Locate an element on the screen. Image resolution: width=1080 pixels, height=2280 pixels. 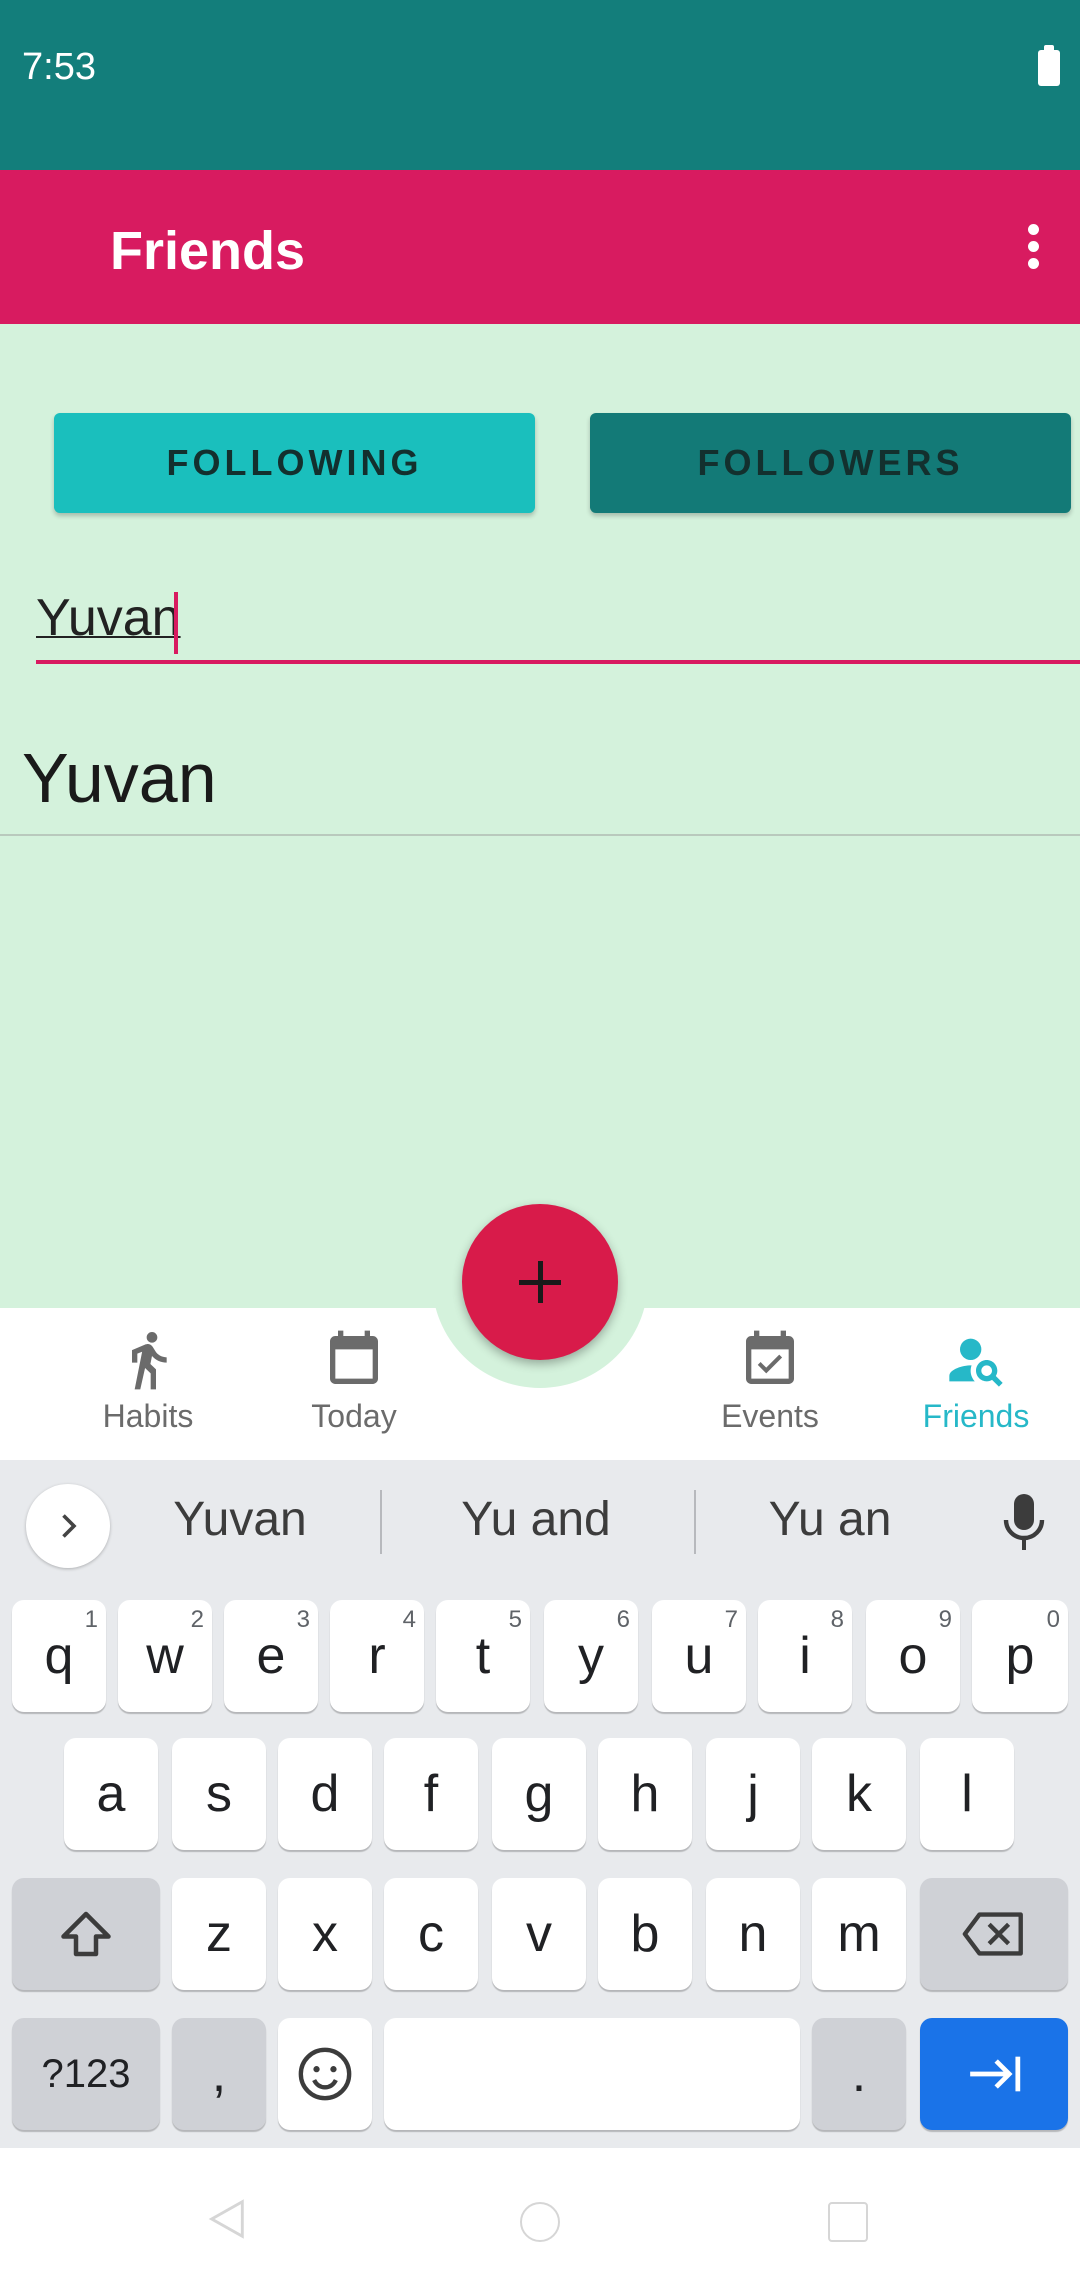
key-hint: 4 is located at coordinates (409, 1619).